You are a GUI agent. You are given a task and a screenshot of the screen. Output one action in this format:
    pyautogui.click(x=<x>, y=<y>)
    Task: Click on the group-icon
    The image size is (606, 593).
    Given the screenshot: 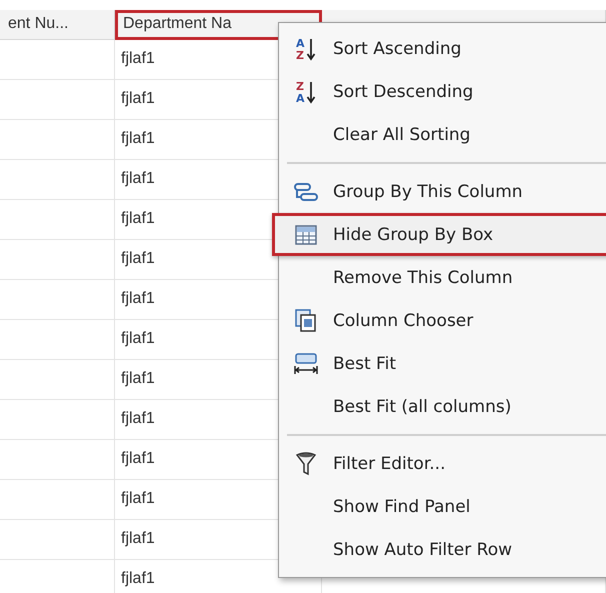 What is the action you would take?
    pyautogui.click(x=306, y=192)
    